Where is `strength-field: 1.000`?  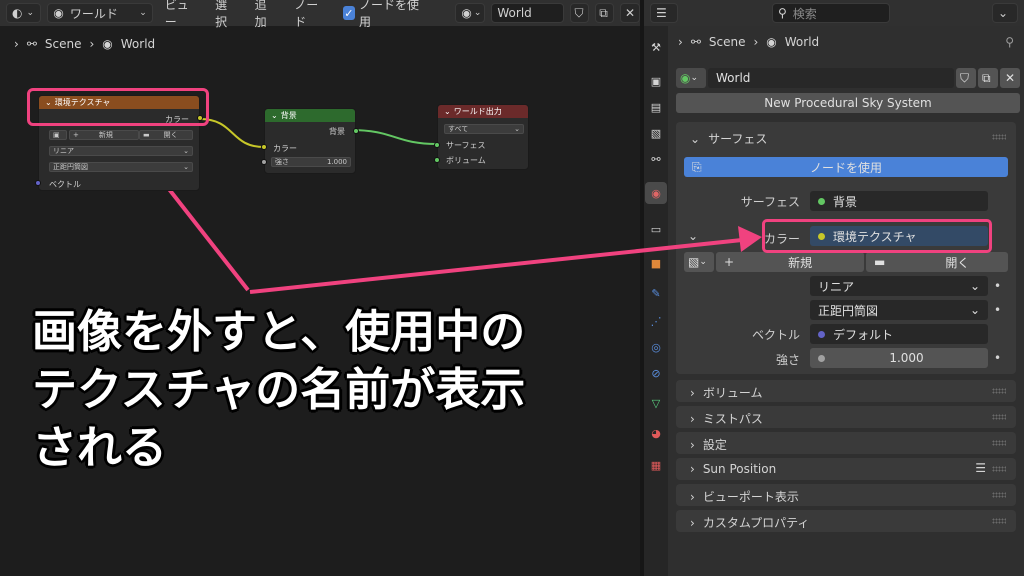 strength-field: 1.000 is located at coordinates (899, 358).